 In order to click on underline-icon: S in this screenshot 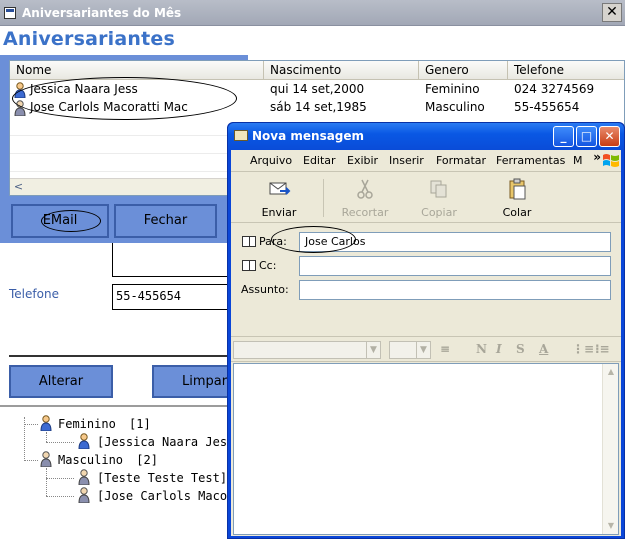, I will do `click(520, 349)`.